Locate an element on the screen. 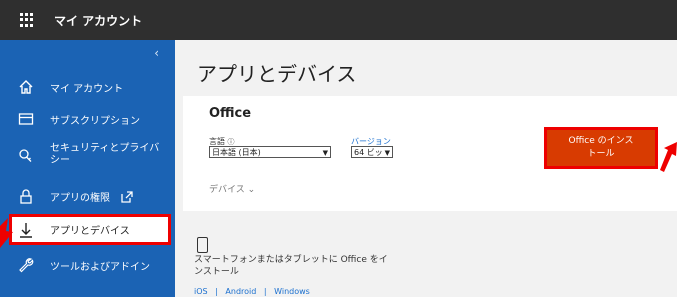  android-link: Android is located at coordinates (240, 291).